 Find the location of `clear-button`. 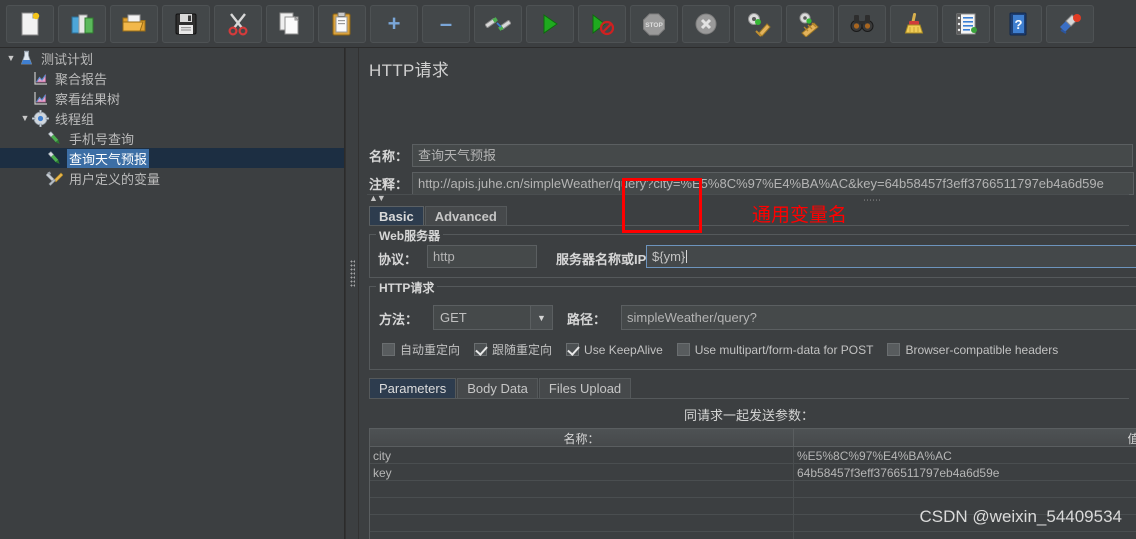

clear-button is located at coordinates (758, 23).